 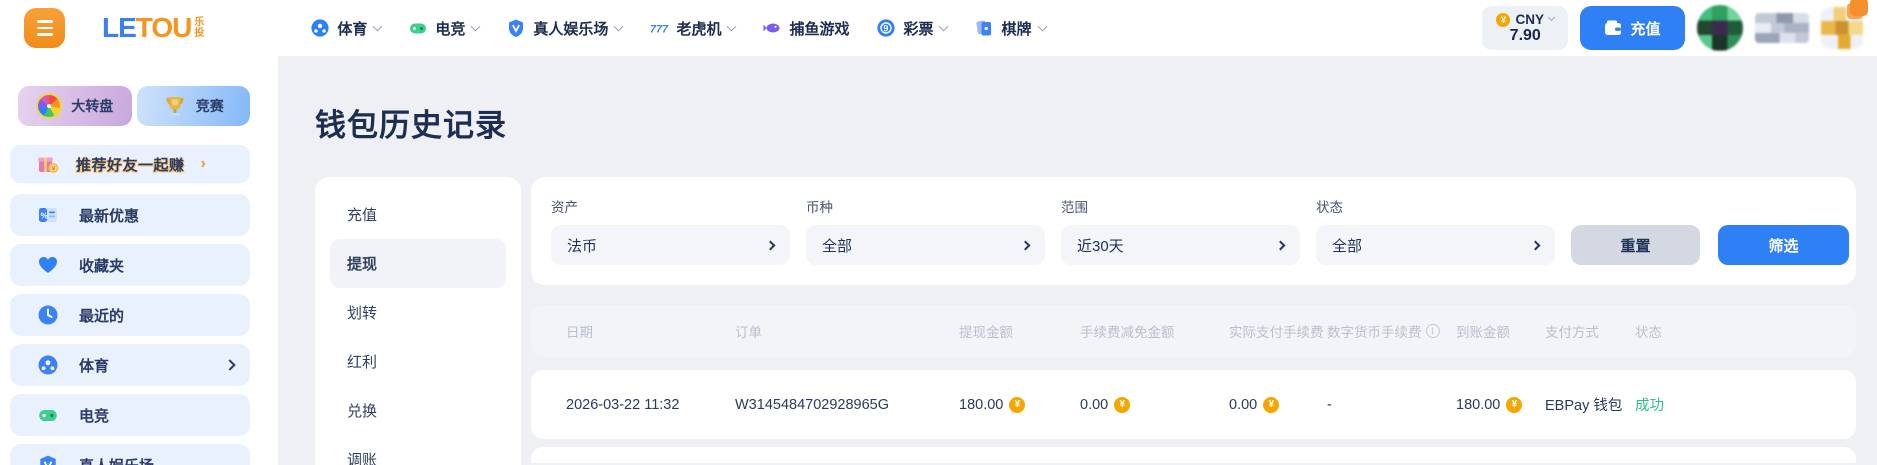 What do you see at coordinates (1193, 455) in the screenshot?
I see `table-row` at bounding box center [1193, 455].